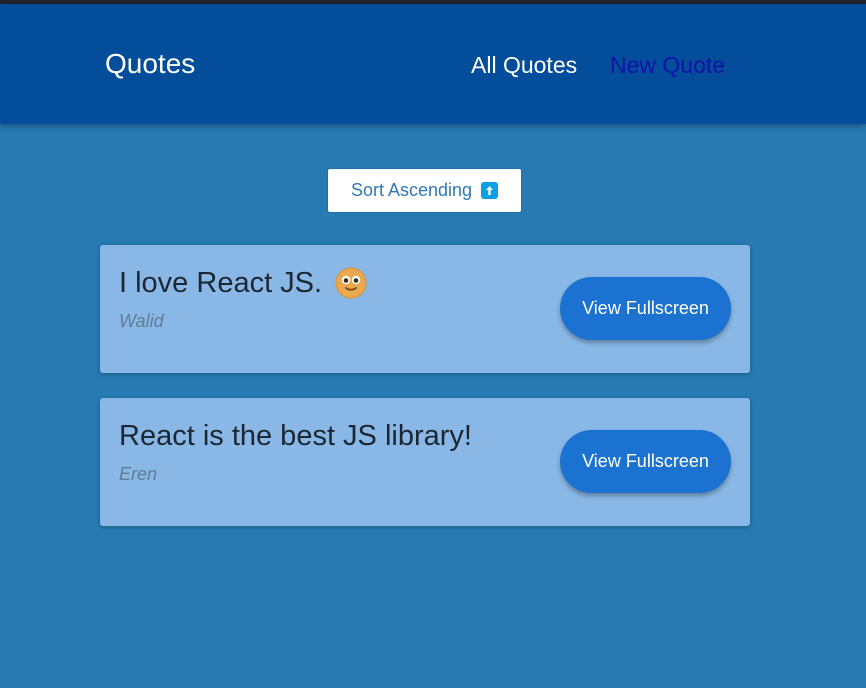 The width and height of the screenshot is (866, 688). I want to click on quote-author: Eren, so click(138, 474).